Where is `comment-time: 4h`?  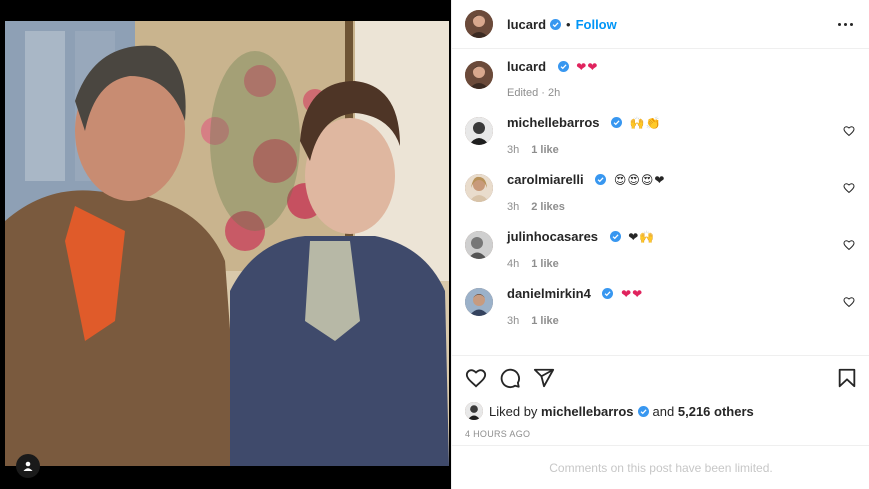
comment-time: 4h is located at coordinates (513, 264).